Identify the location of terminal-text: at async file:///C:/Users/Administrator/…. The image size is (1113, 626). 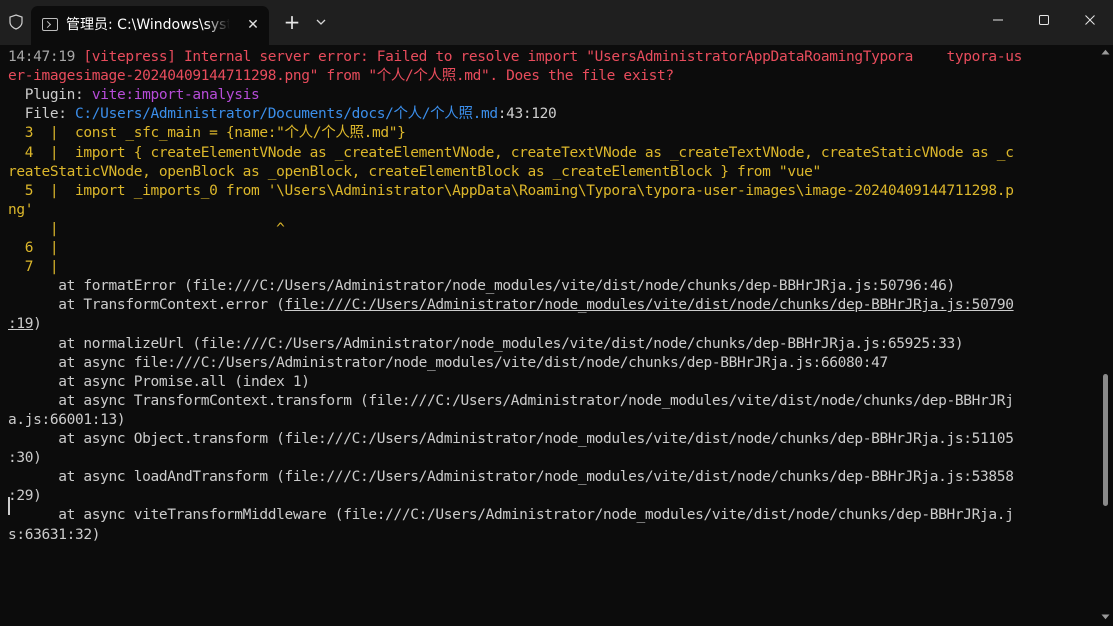
(448, 362).